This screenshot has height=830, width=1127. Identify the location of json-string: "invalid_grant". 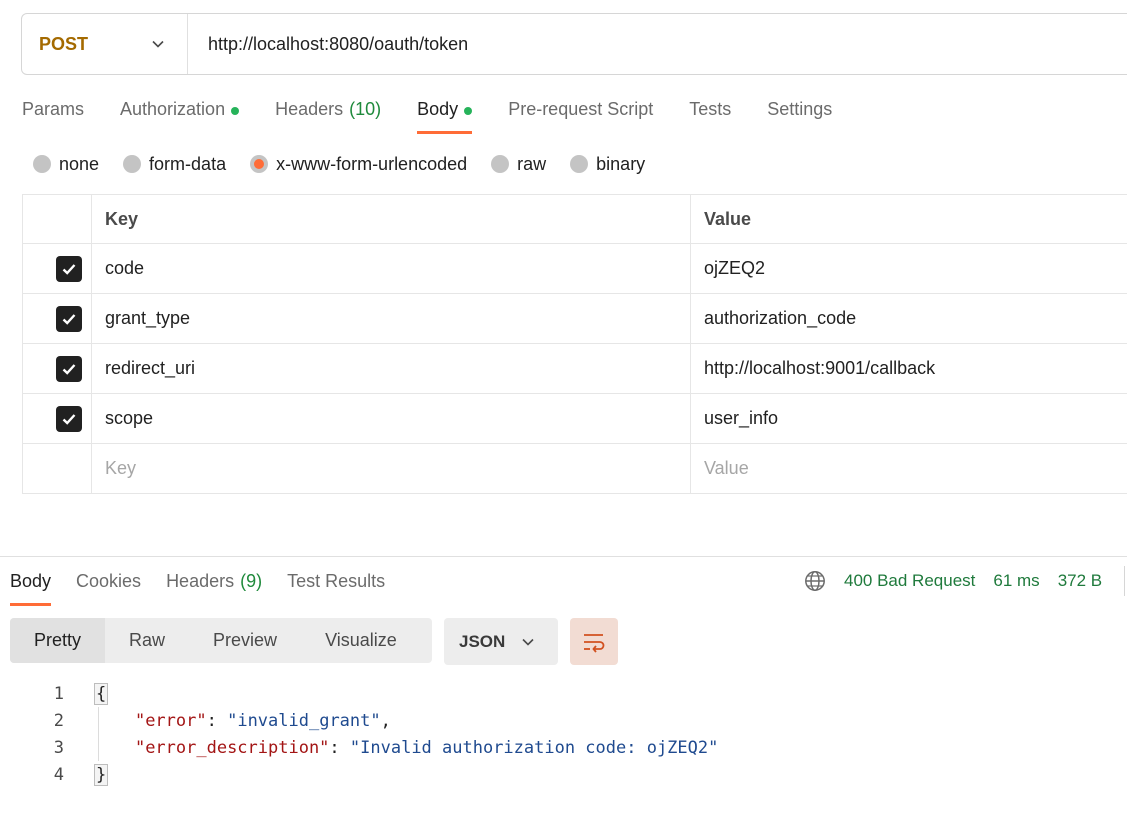
(304, 720).